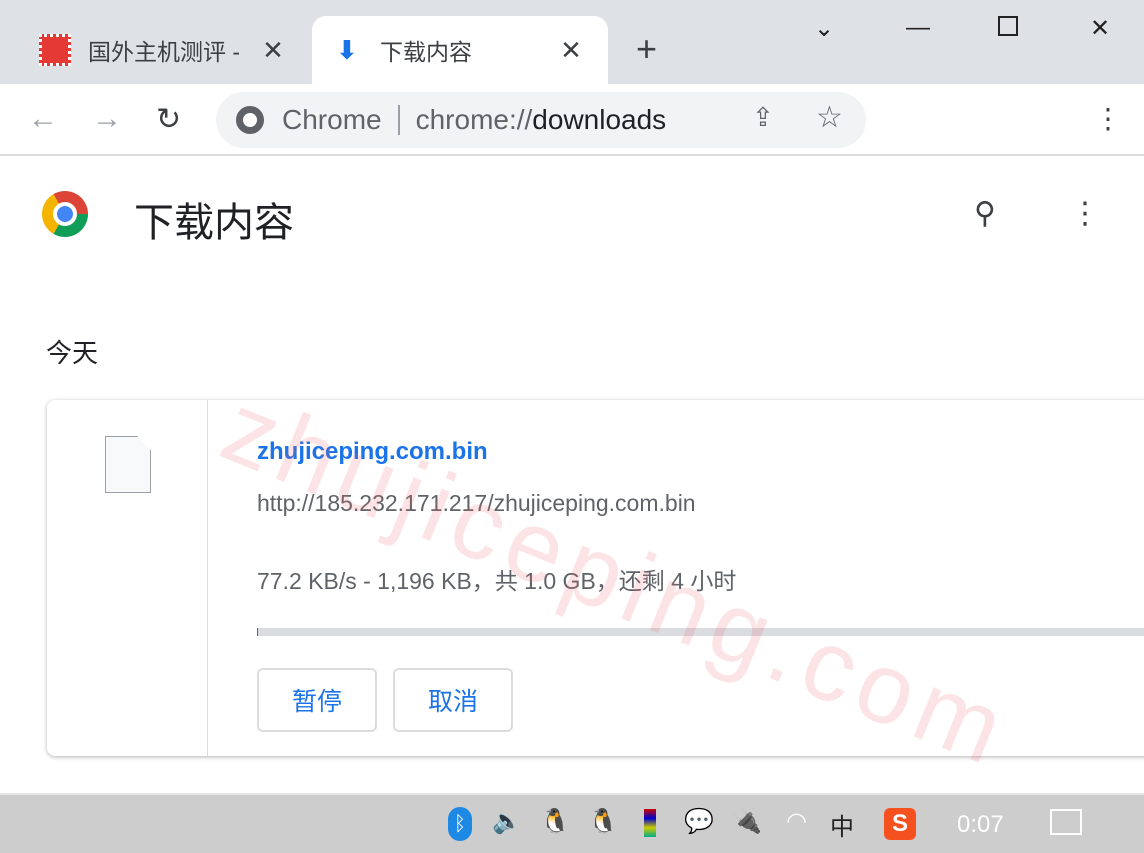 The height and width of the screenshot is (853, 1144). Describe the element at coordinates (763, 117) in the screenshot. I see `share-icon: ⇪` at that location.